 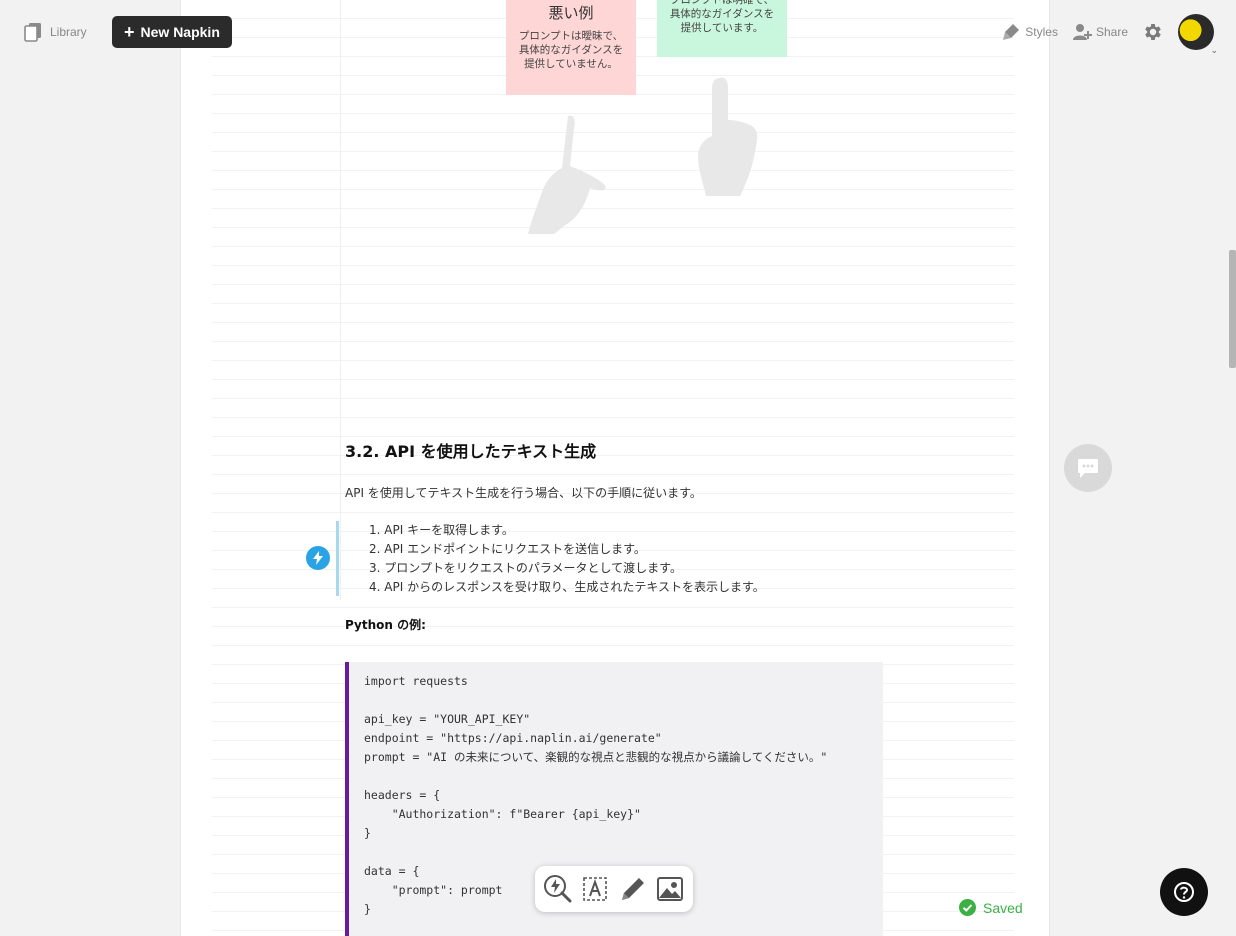 I want to click on good-example-card: プロンプトは明確で、具体的なガイダンスを提供しています。, so click(x=722, y=28).